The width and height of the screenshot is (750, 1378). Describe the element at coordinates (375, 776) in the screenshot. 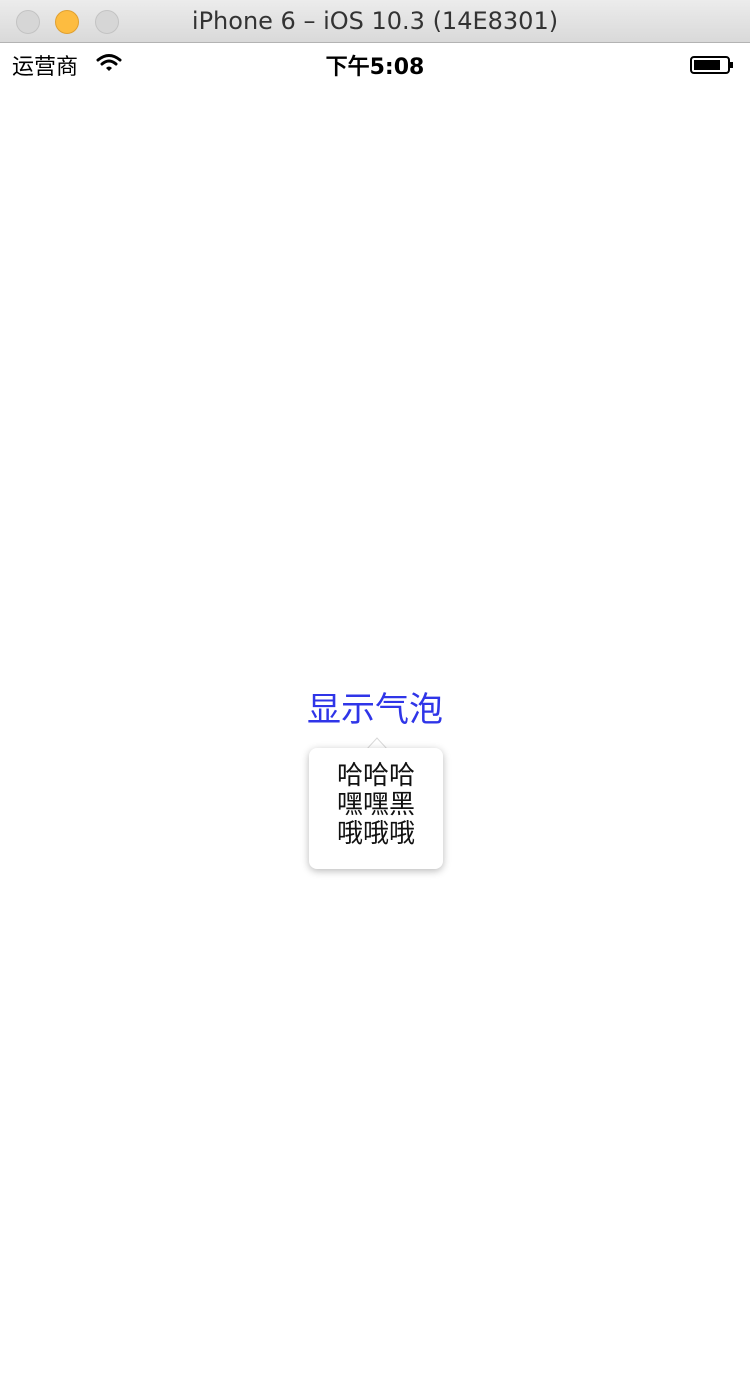

I see `bubble-line: 哈哈哈` at that location.